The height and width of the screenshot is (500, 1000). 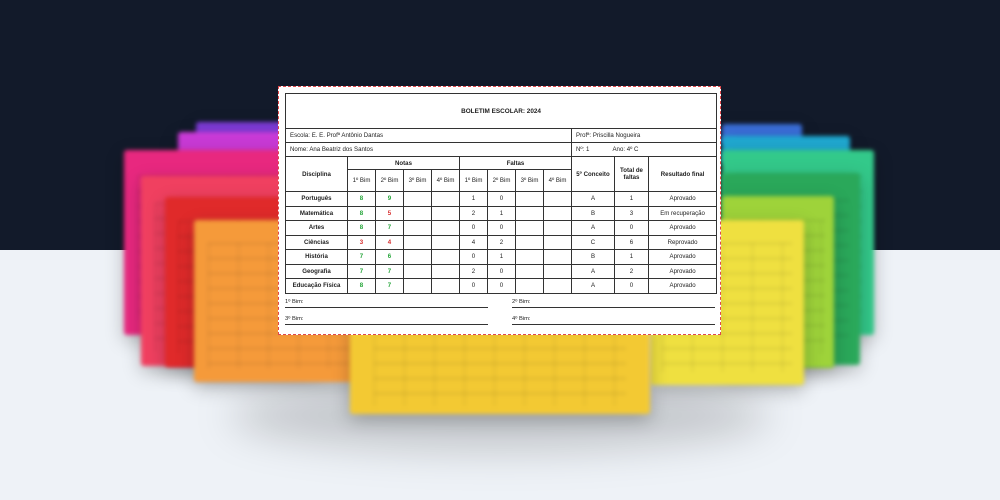 What do you see at coordinates (316, 257) in the screenshot?
I see `row-subject: História` at bounding box center [316, 257].